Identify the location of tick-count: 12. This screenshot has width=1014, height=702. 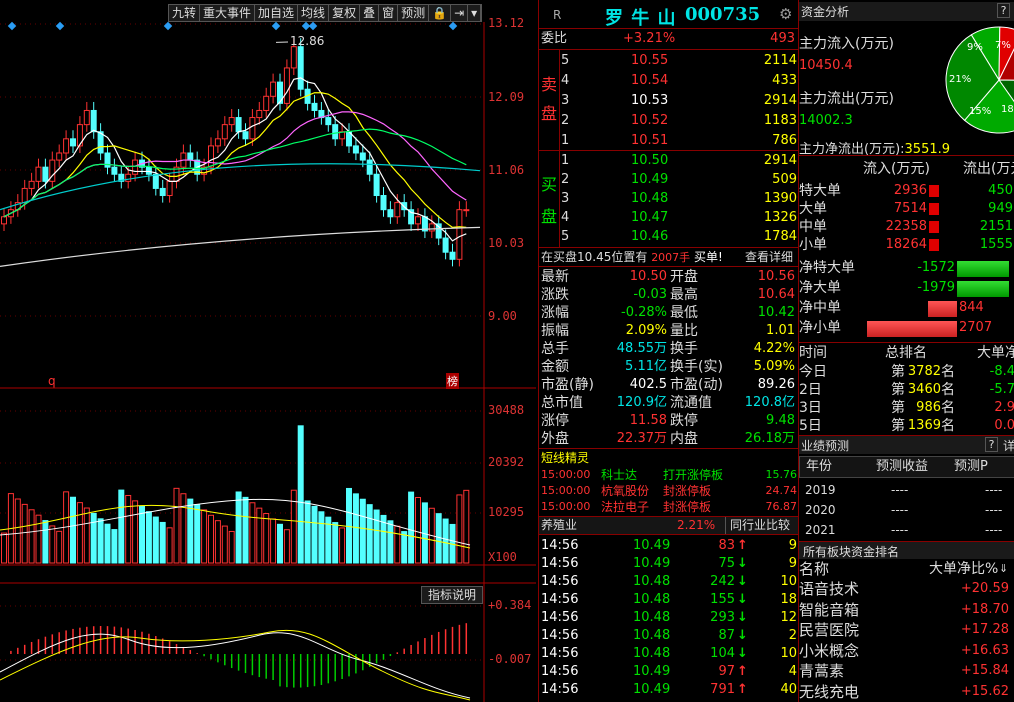
(788, 617).